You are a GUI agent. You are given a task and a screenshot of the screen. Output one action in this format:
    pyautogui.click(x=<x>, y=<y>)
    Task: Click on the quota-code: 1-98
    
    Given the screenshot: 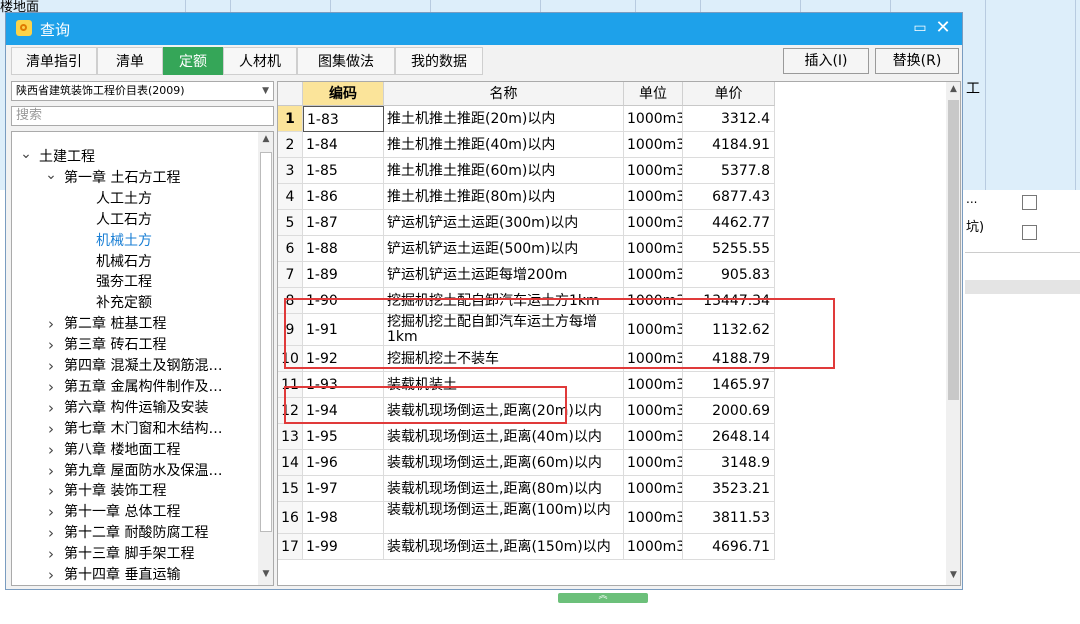 What is the action you would take?
    pyautogui.click(x=343, y=518)
    